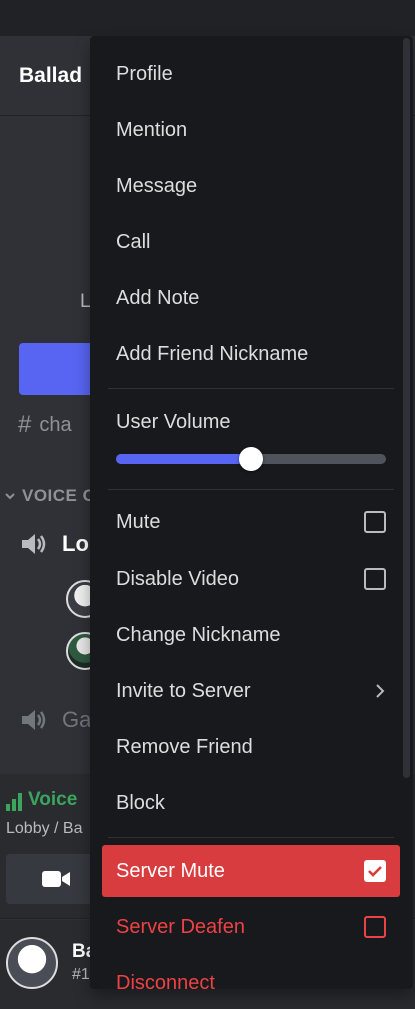 The height and width of the screenshot is (1009, 415). Describe the element at coordinates (165, 980) in the screenshot. I see `menu-item-label: Disconnect` at that location.